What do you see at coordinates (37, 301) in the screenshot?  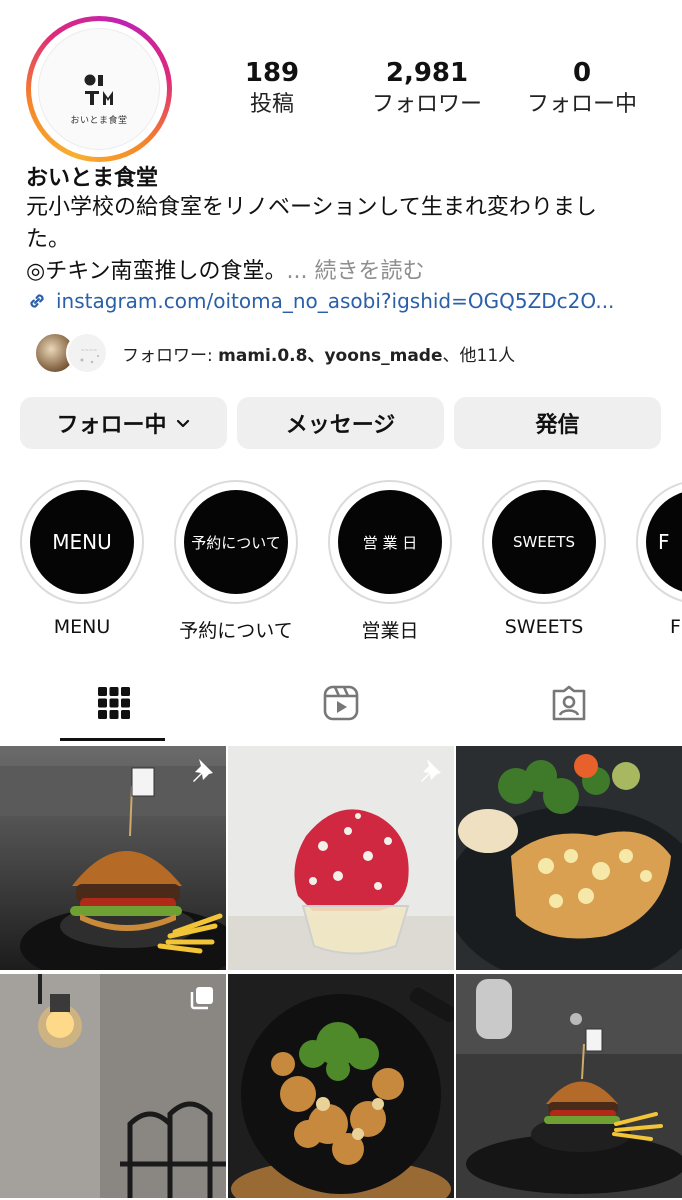 I see `link-icon` at bounding box center [37, 301].